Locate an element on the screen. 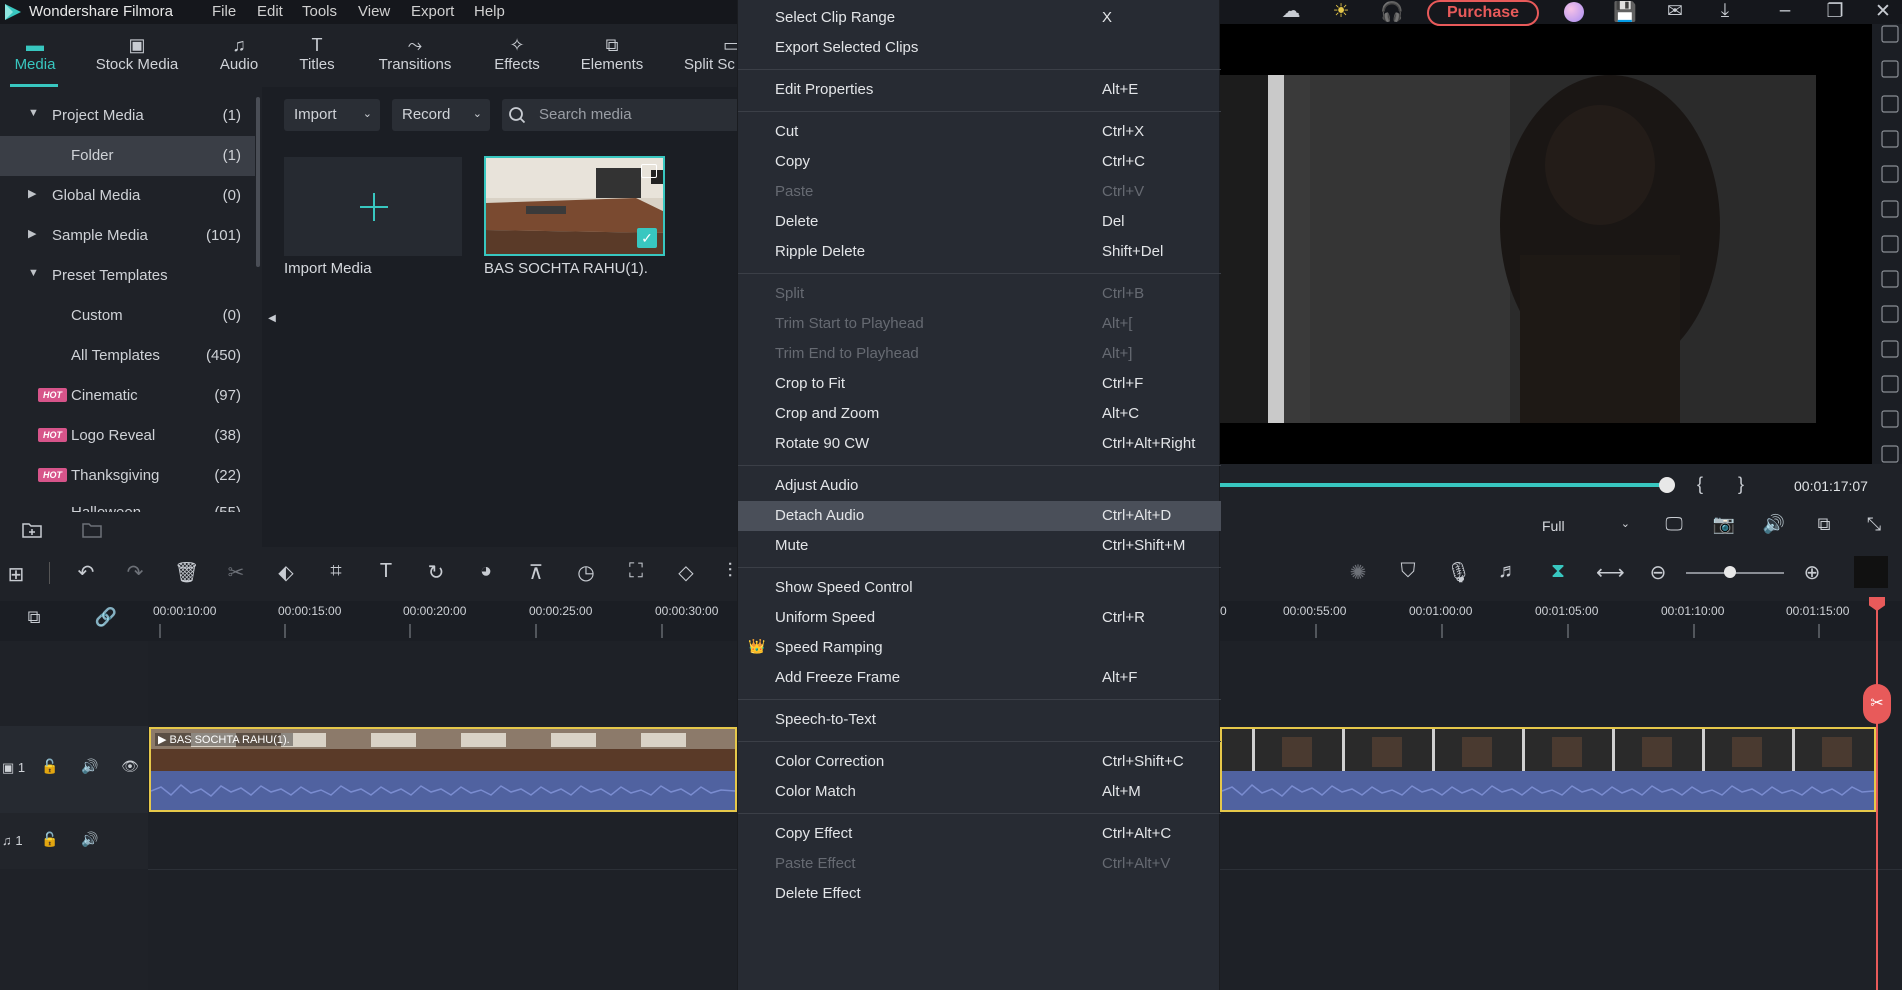 This screenshot has height=990, width=1902. save-icon: 💾 is located at coordinates (1625, 12).